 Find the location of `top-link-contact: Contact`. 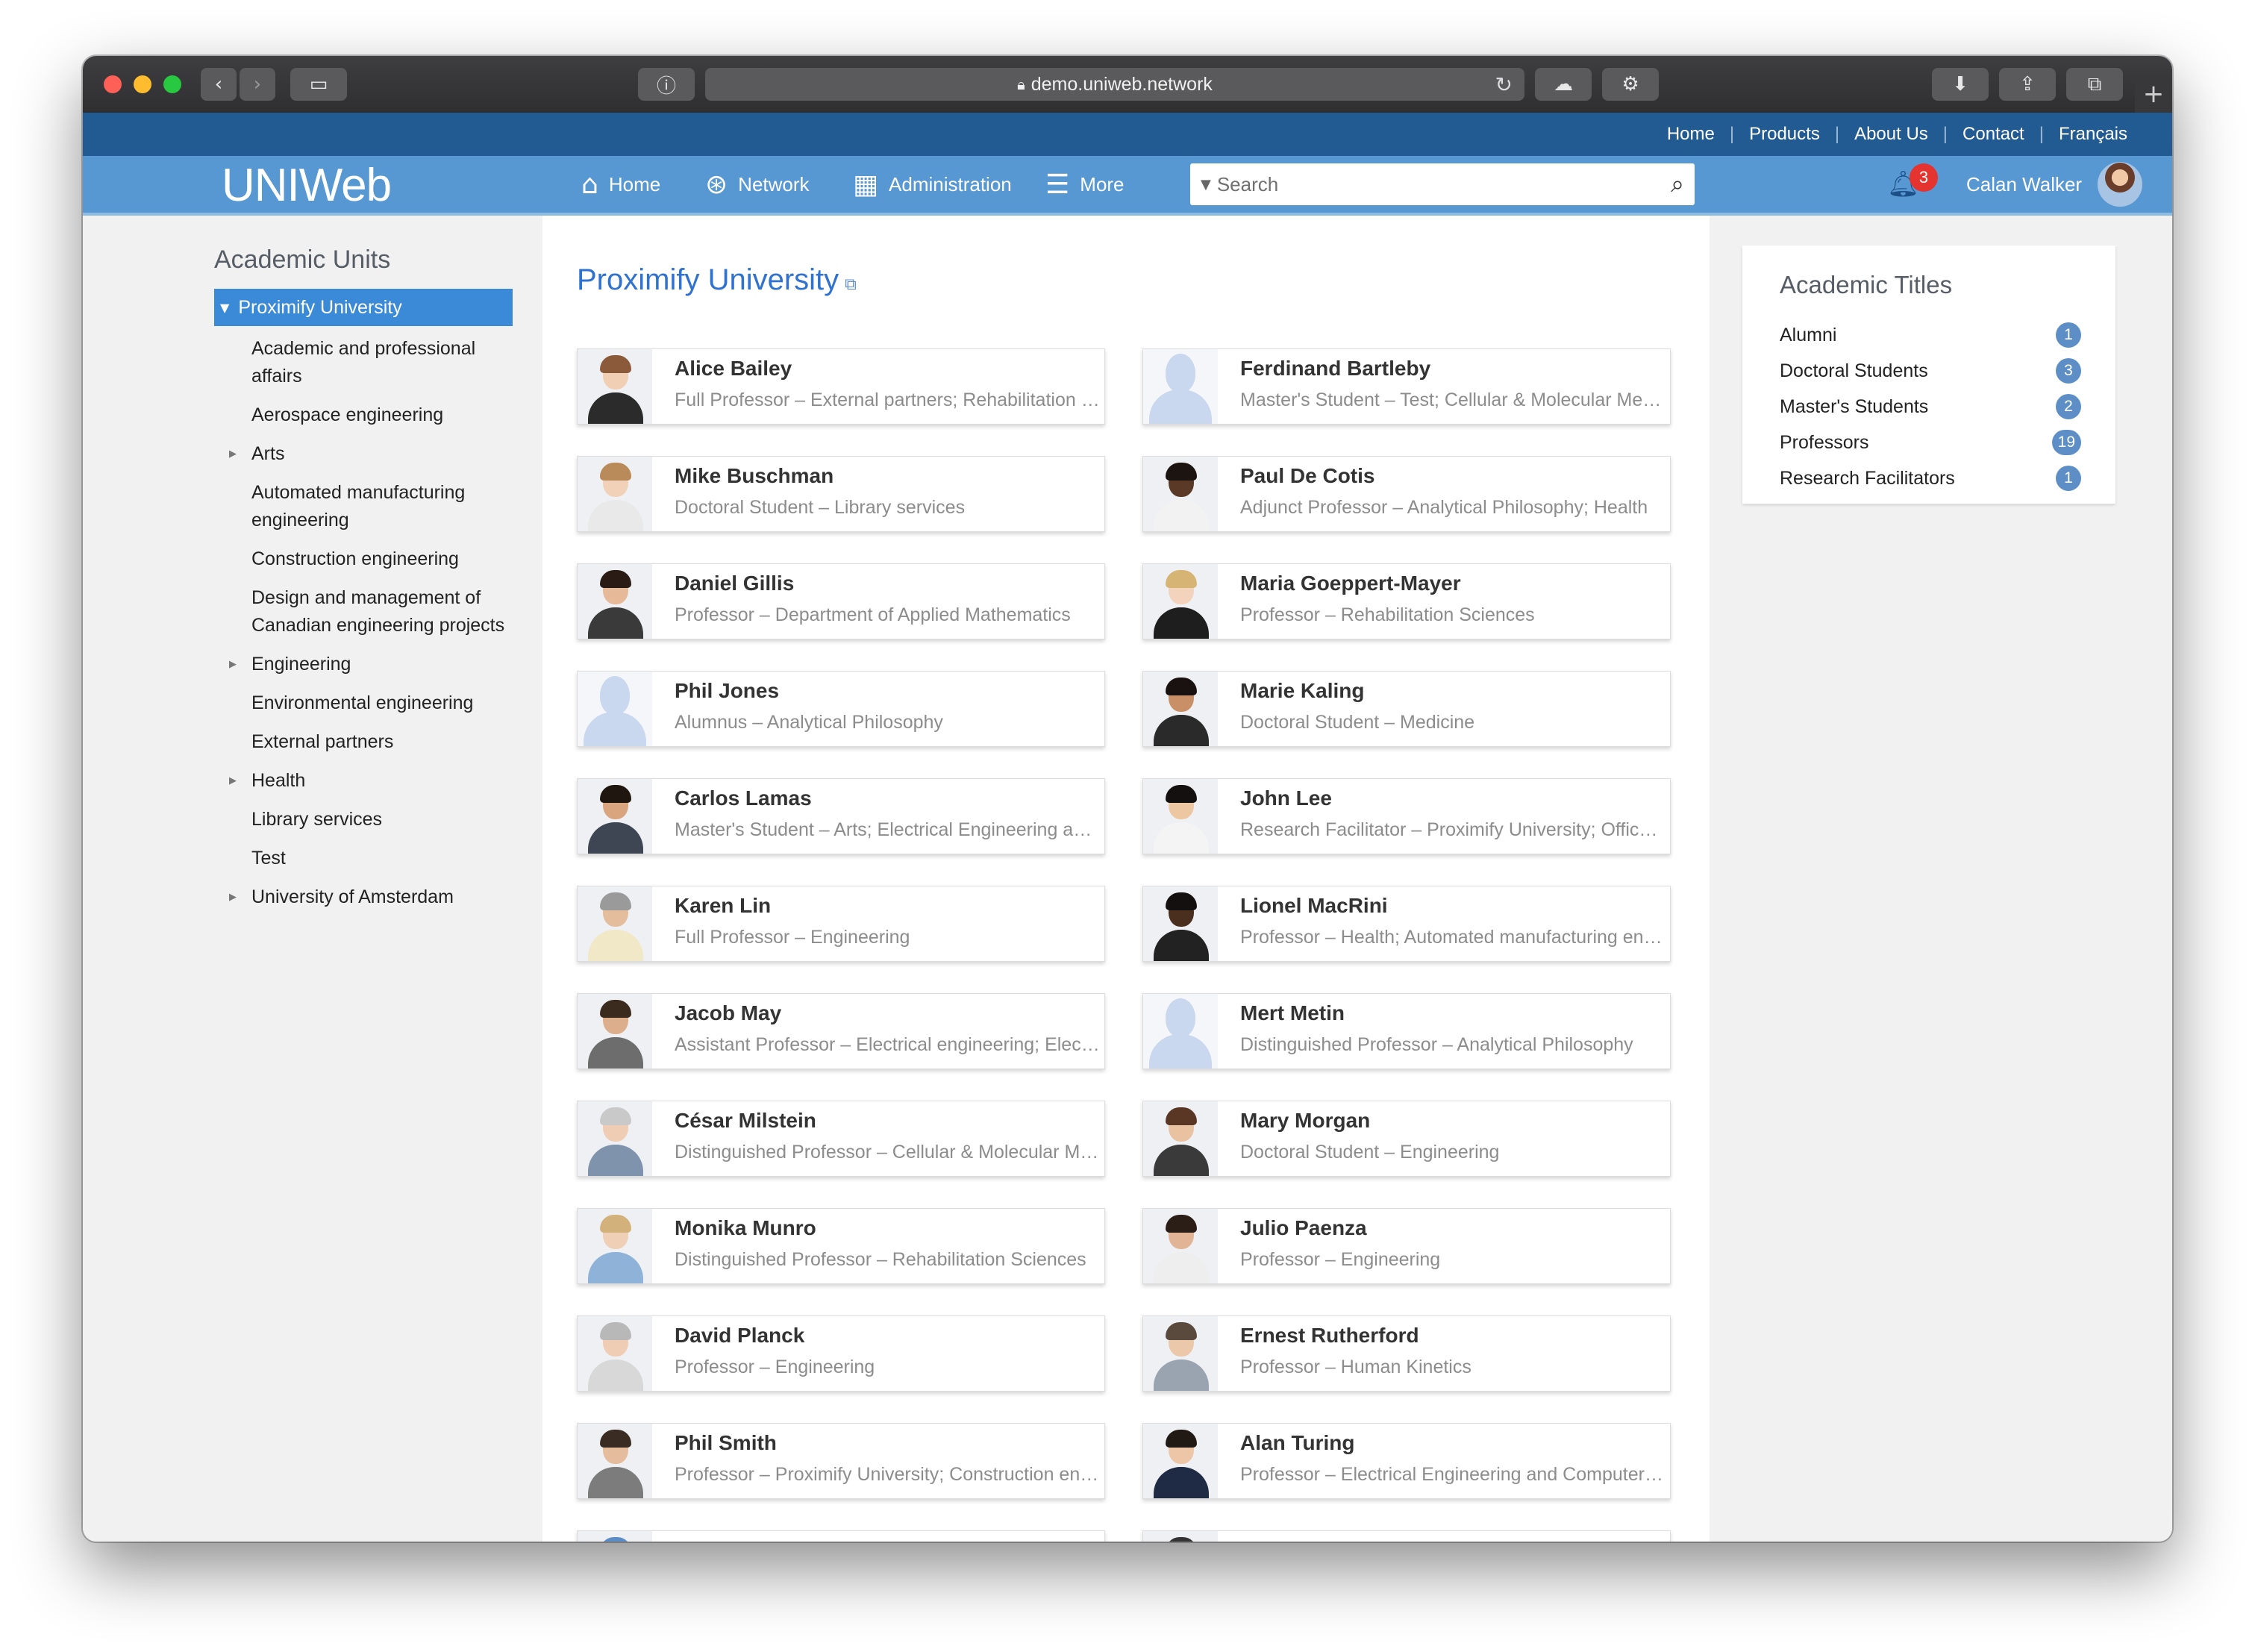

top-link-contact: Contact is located at coordinates (1993, 135).